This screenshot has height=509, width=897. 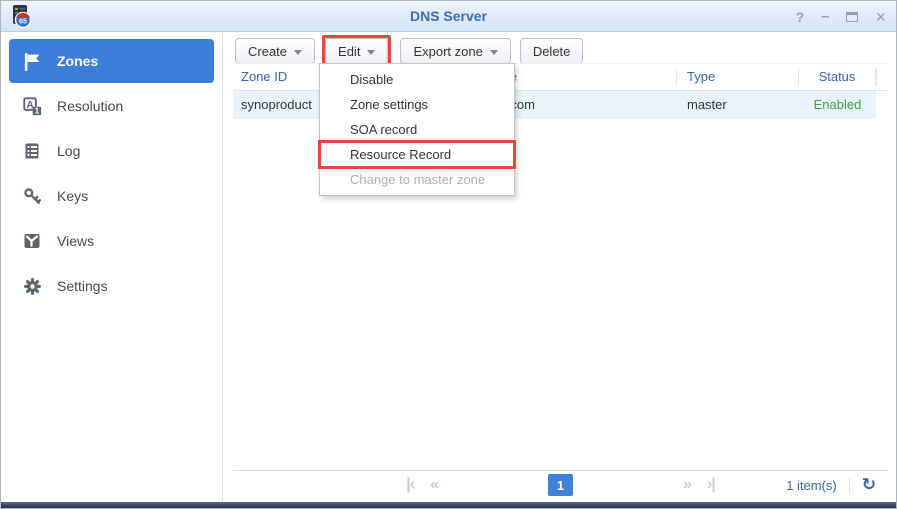 I want to click on pagination-status: 1 item(s) ↻, so click(x=835, y=485).